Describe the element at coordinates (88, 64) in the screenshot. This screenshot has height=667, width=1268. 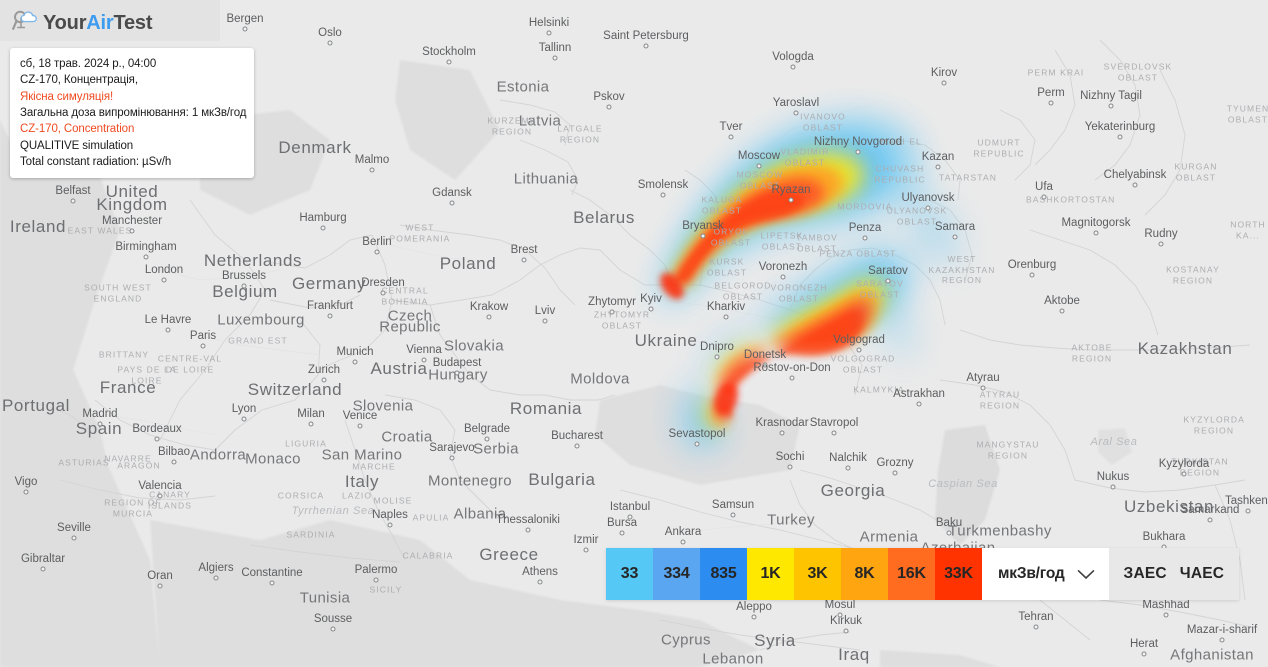
I see `info-timestamp: сб, 18 трав. 2024 р., 04:00` at that location.